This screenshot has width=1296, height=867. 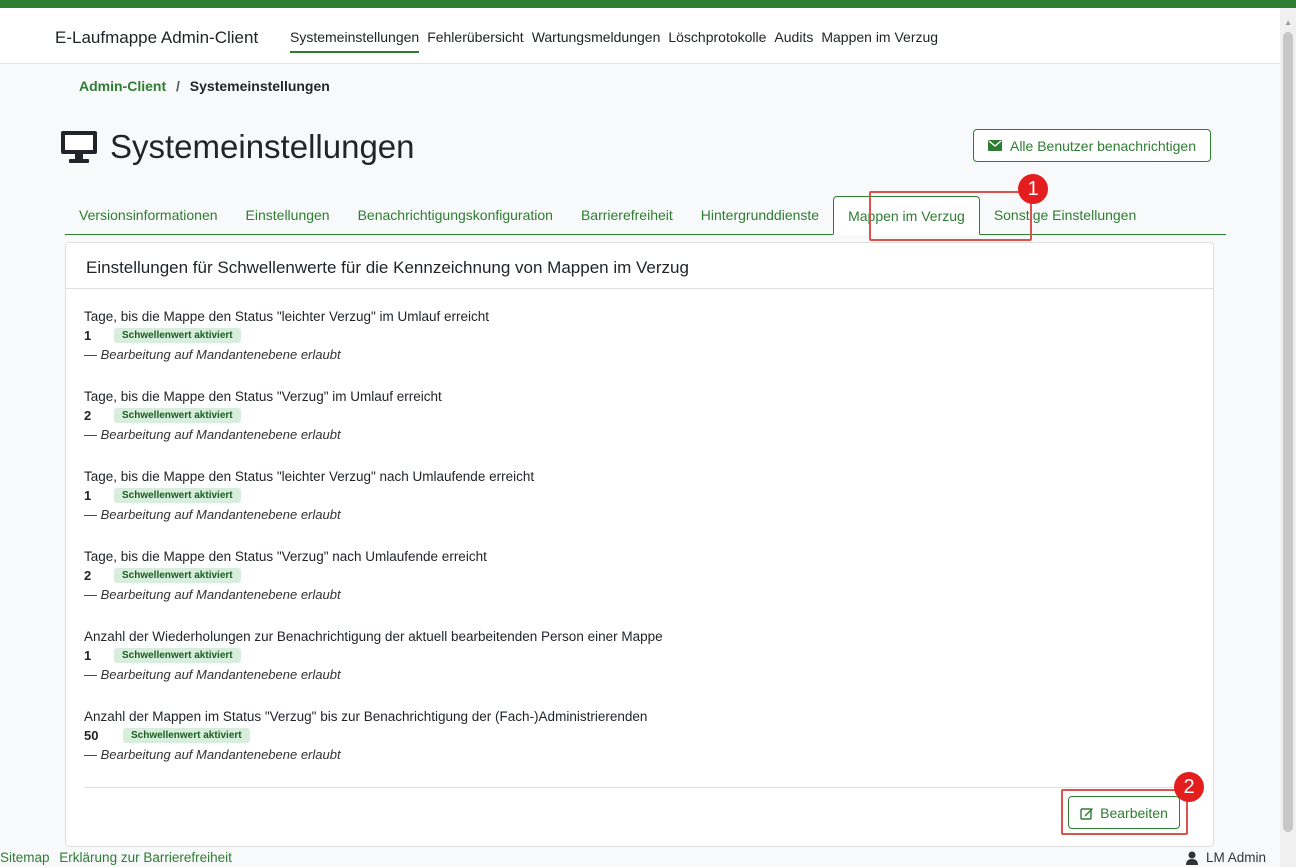 What do you see at coordinates (1189, 787) in the screenshot?
I see `annotation-marker-2: 2` at bounding box center [1189, 787].